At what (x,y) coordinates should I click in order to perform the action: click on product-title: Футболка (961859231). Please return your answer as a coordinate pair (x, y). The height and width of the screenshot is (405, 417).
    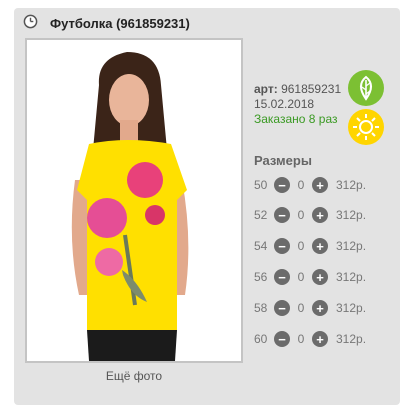
    Looking at the image, I should click on (120, 23).